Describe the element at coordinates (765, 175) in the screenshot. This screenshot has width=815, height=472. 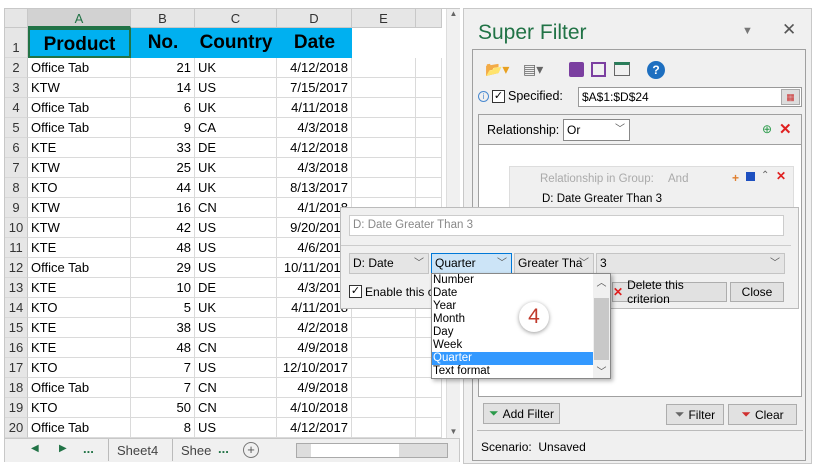
I see `collapse-icon: ⌃` at that location.